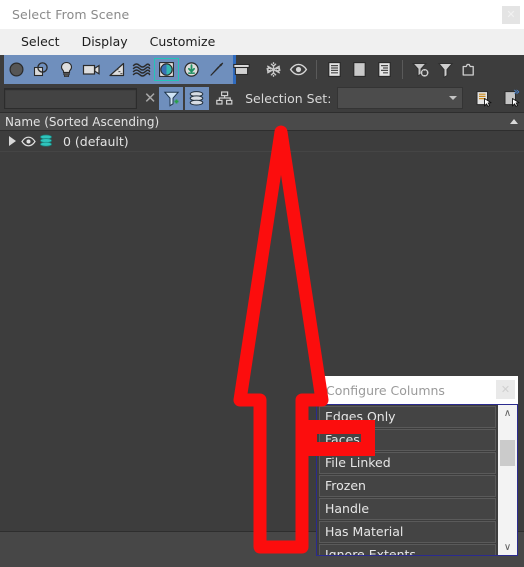  What do you see at coordinates (262, 42) in the screenshot?
I see `menubar: Select Display Customize` at bounding box center [262, 42].